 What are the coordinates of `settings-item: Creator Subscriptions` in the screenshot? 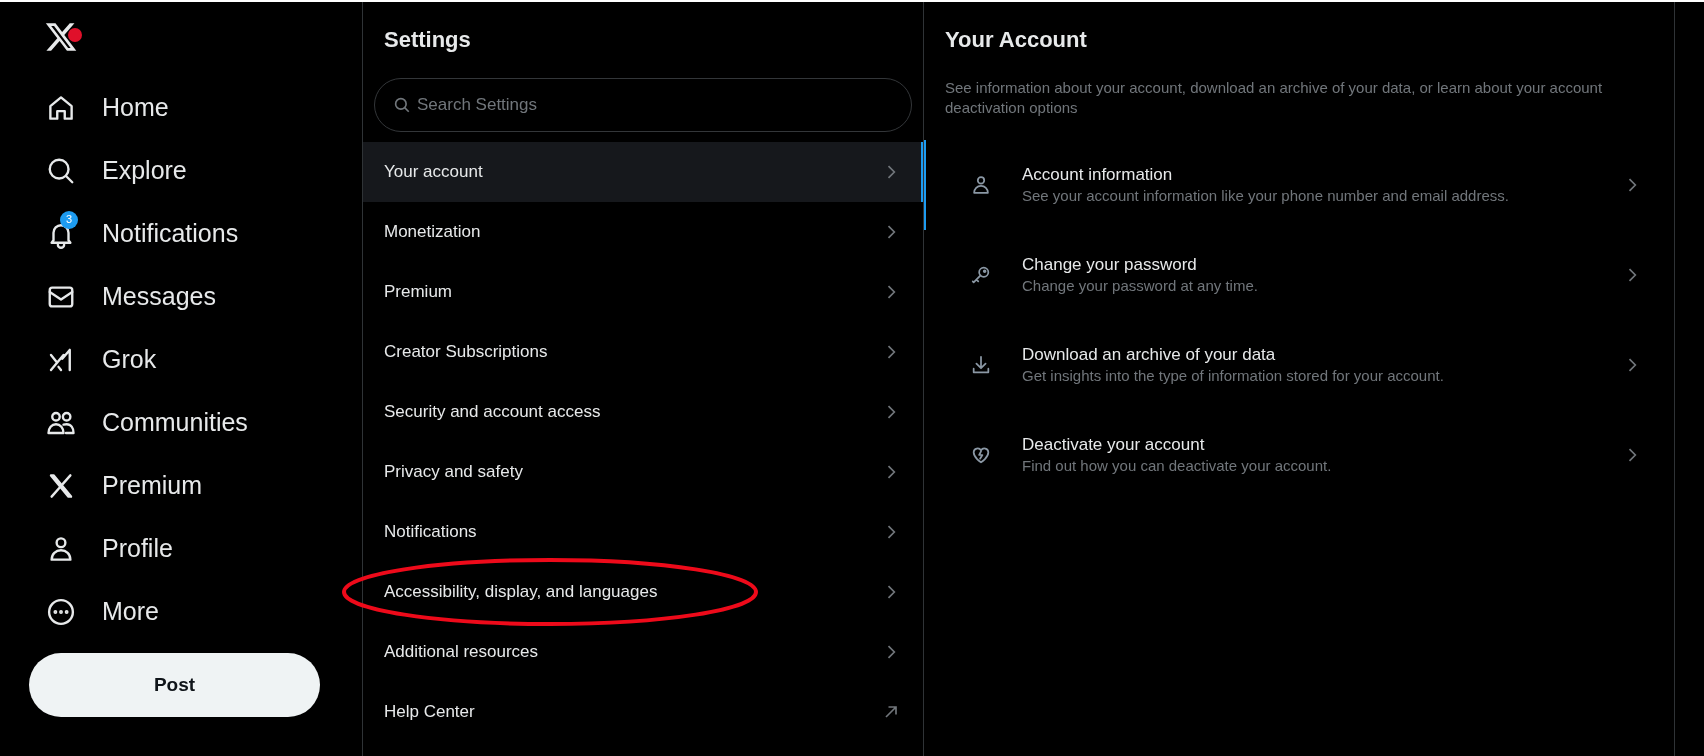 It's located at (643, 352).